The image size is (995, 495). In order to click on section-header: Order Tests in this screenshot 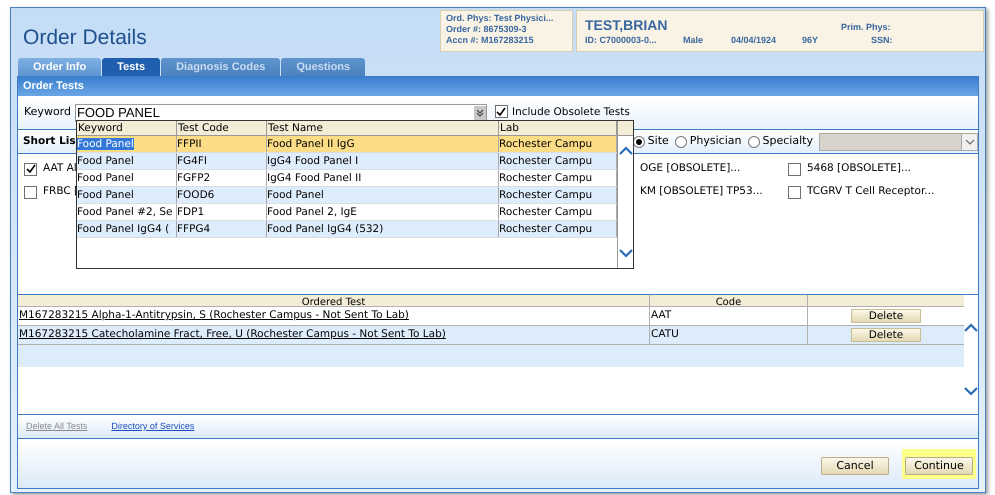, I will do `click(498, 86)`.